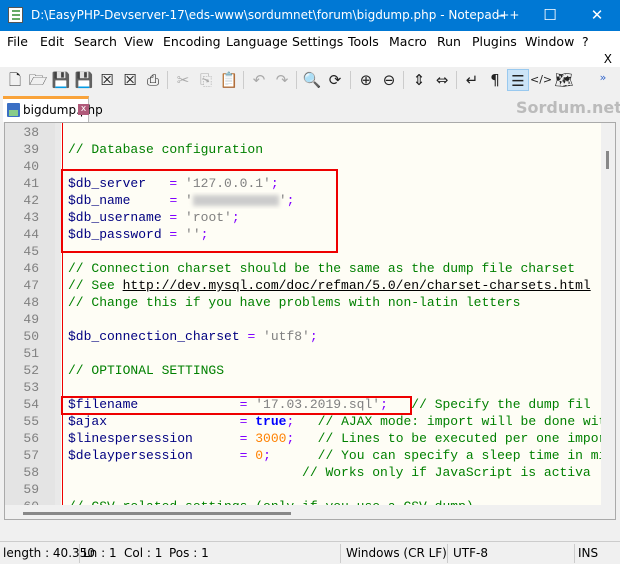 The image size is (620, 564). What do you see at coordinates (435, 455) in the screenshot?
I see `token-cmt: // You can specify a sleep time in mi` at bounding box center [435, 455].